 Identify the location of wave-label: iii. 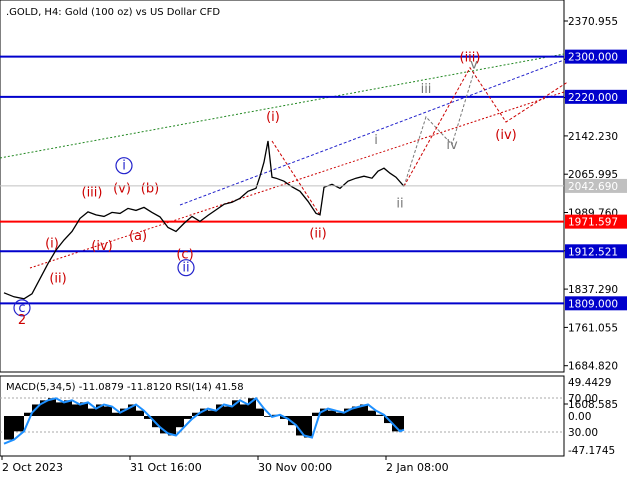
(426, 89).